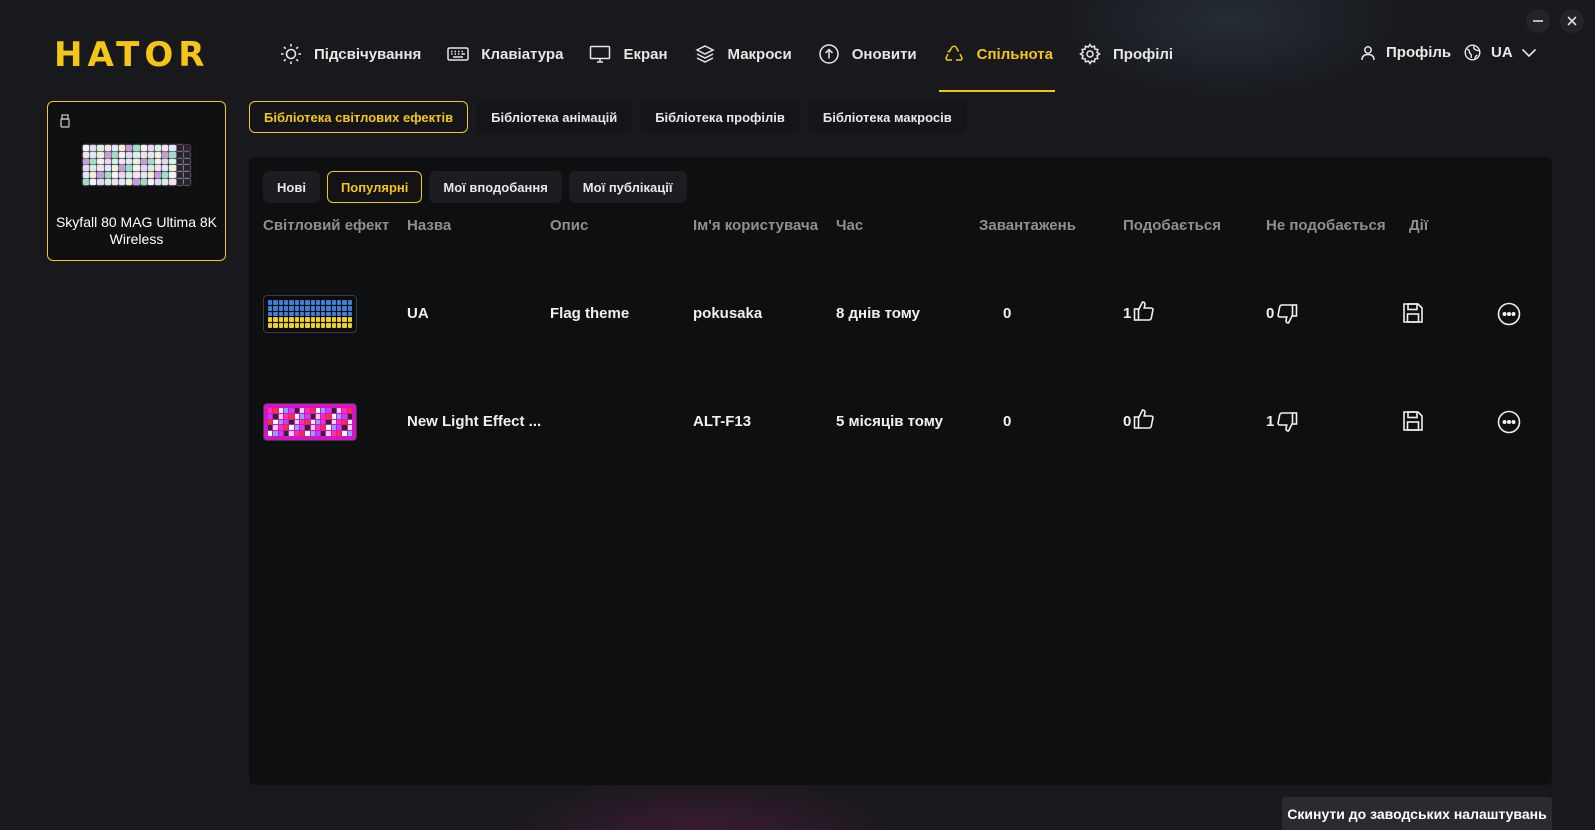  What do you see at coordinates (1127, 421) in the screenshot?
I see `effect-likes: 0` at bounding box center [1127, 421].